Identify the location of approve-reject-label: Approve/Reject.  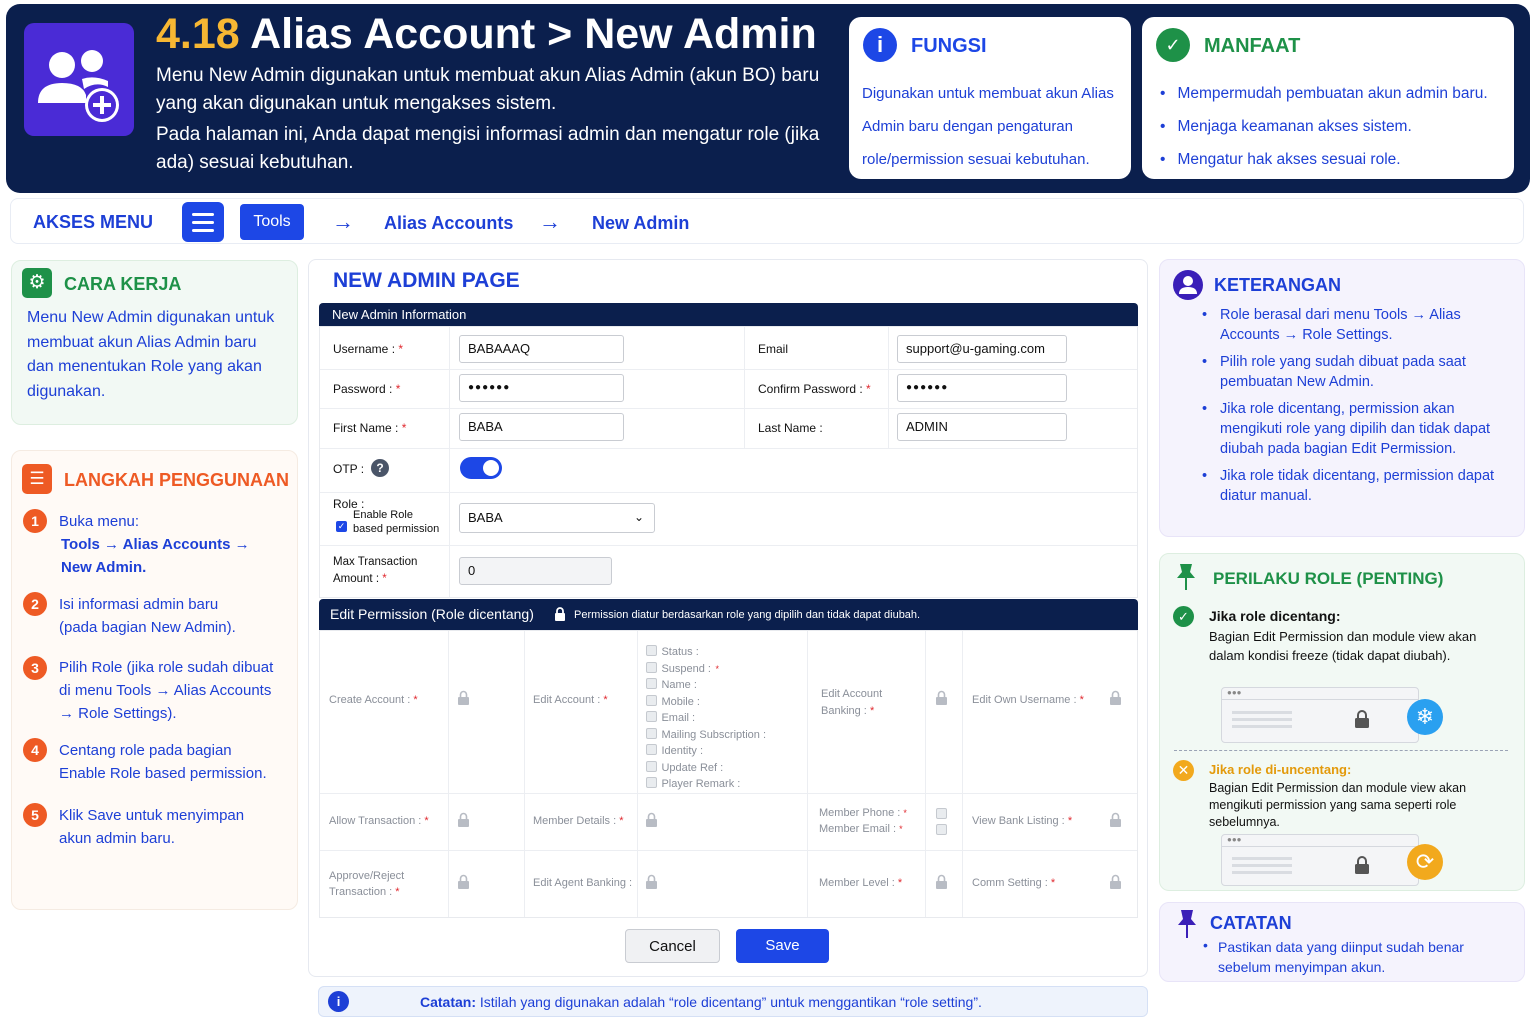
(367, 876).